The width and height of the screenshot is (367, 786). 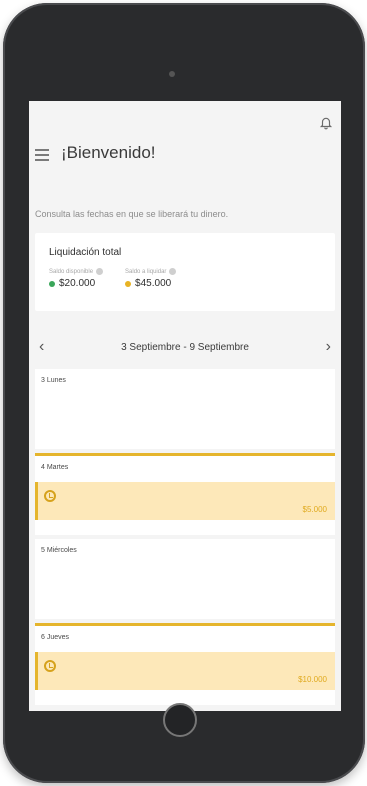 What do you see at coordinates (55, 467) in the screenshot?
I see `day-label: 4 Martes` at bounding box center [55, 467].